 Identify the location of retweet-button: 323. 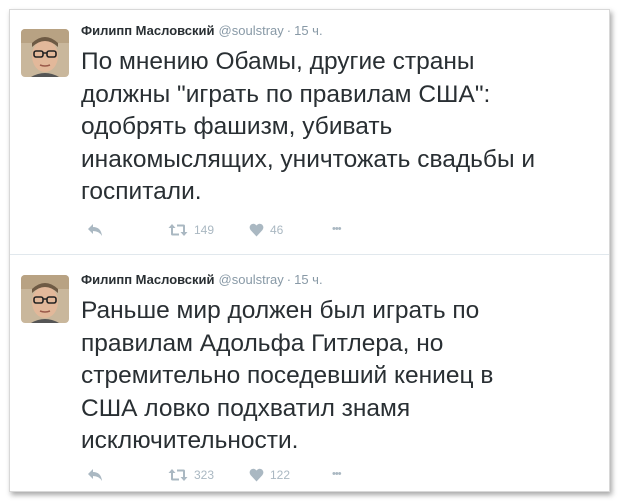
(191, 475).